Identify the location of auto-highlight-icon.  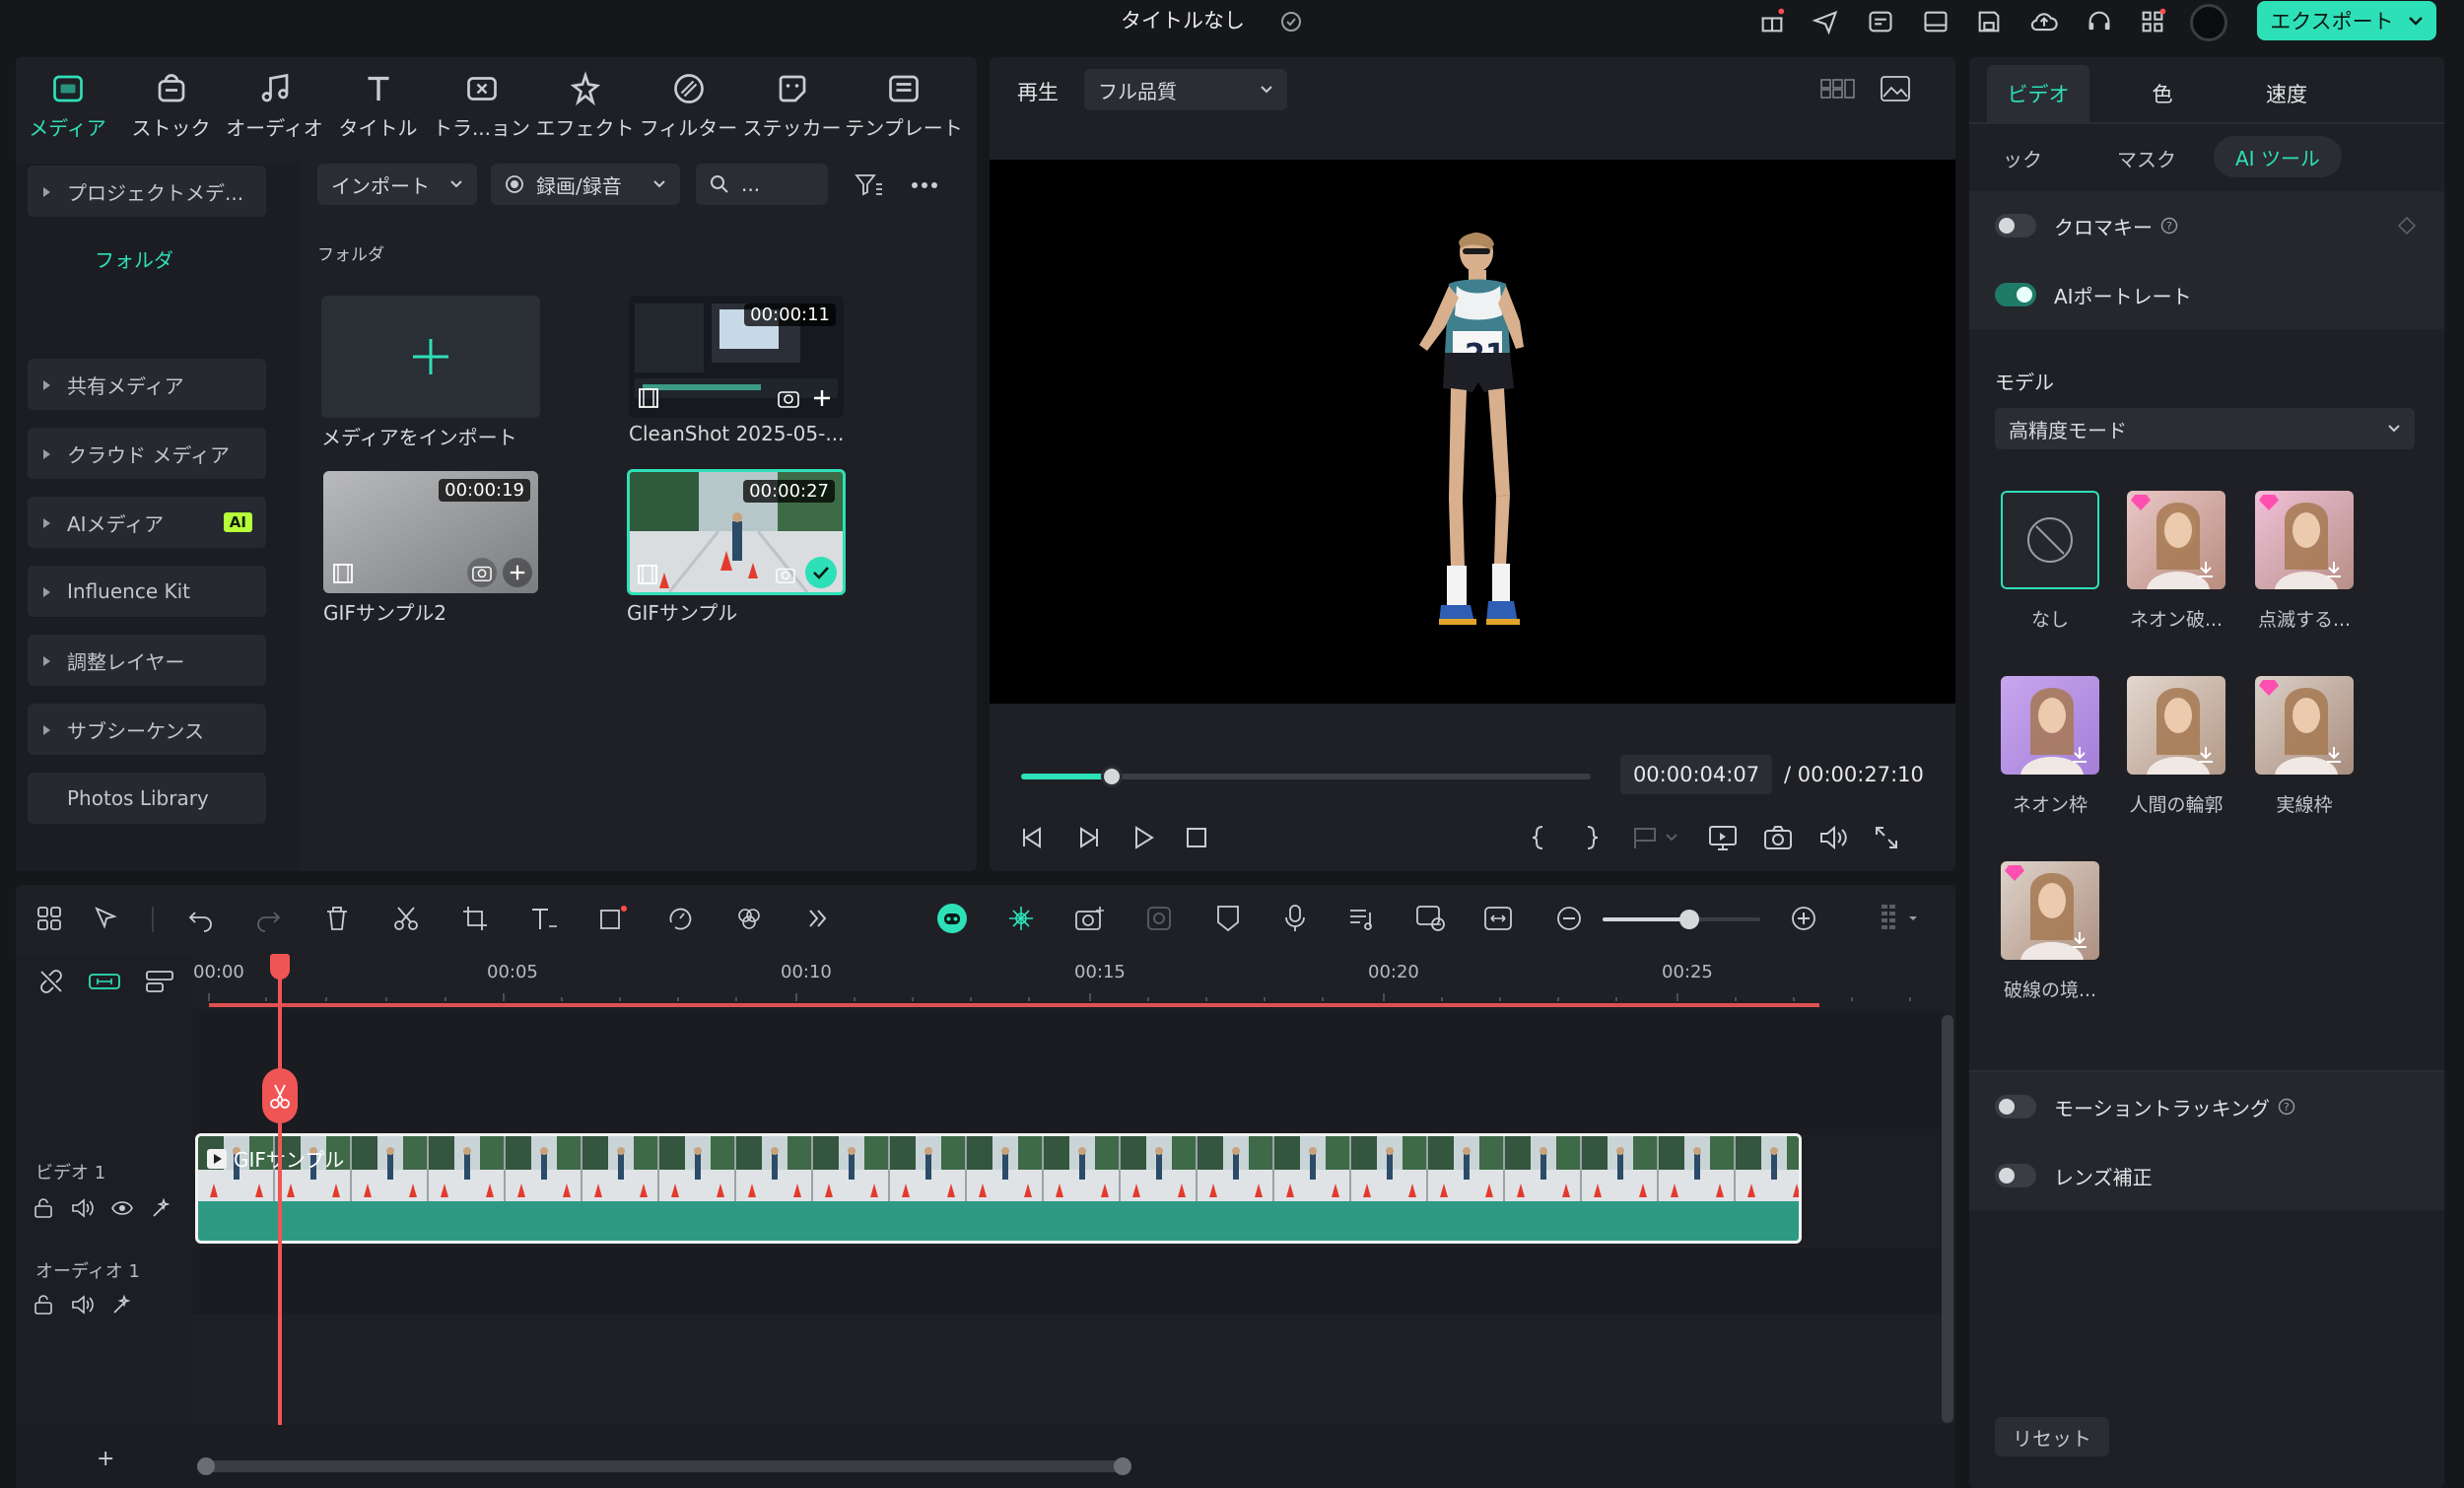
(1021, 919).